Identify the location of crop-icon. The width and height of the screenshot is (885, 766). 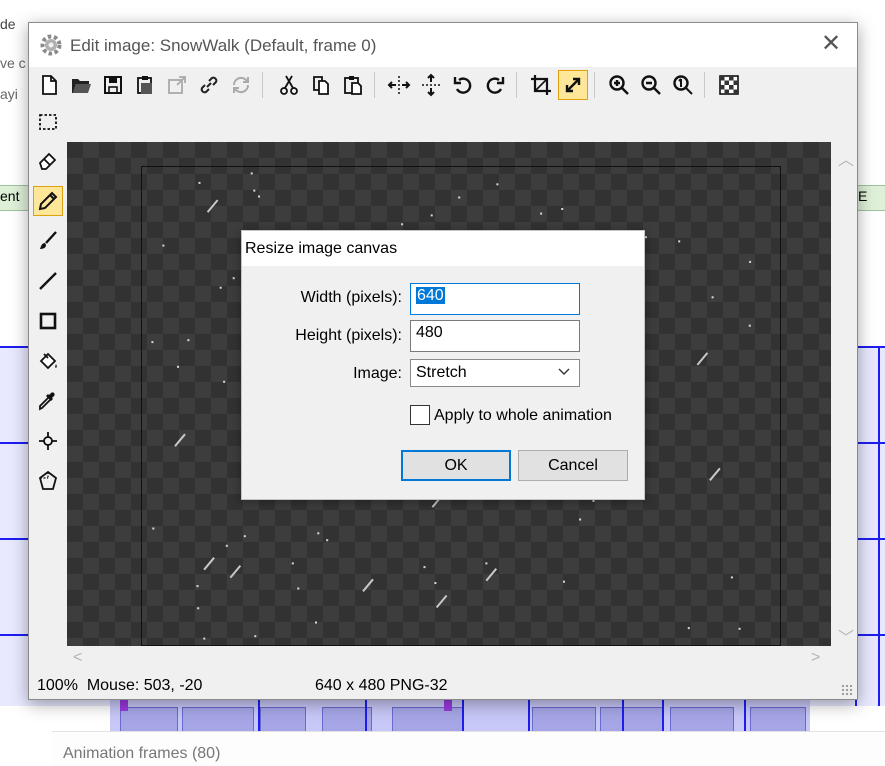
(541, 85).